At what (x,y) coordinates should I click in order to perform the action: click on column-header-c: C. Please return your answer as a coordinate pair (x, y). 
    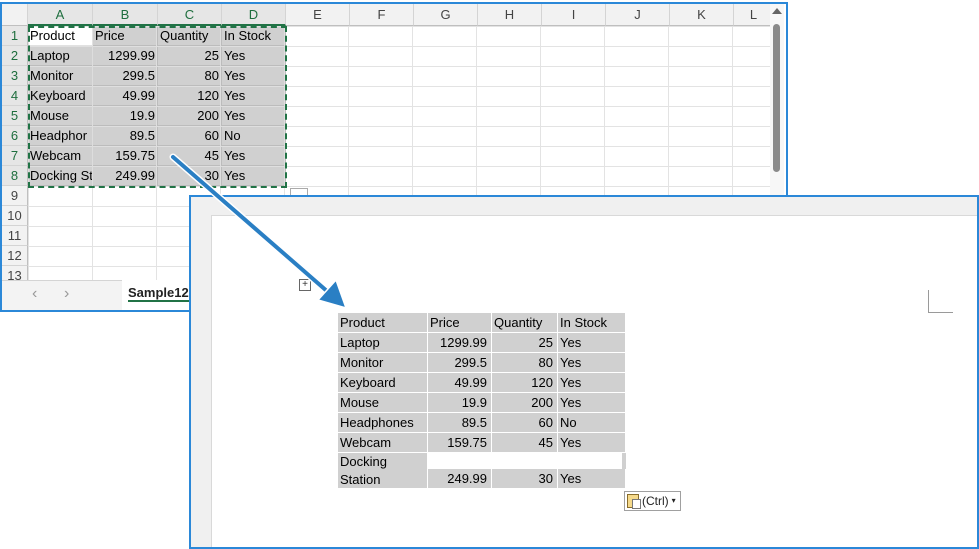
    Looking at the image, I should click on (190, 15).